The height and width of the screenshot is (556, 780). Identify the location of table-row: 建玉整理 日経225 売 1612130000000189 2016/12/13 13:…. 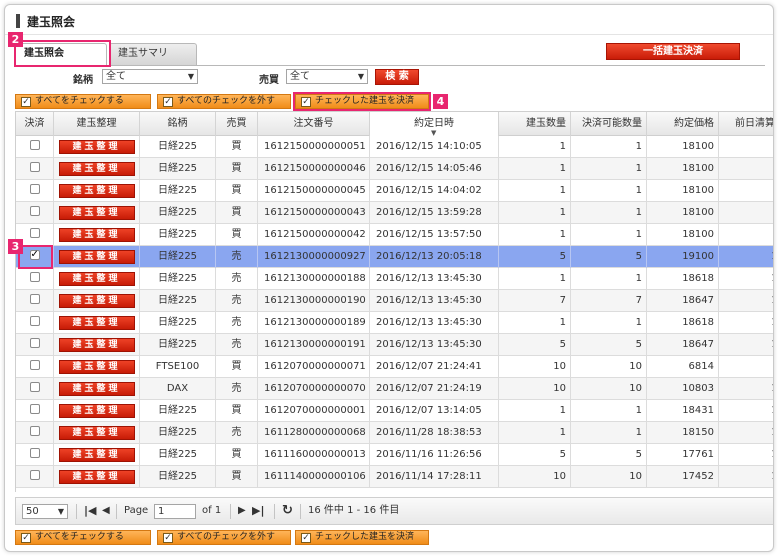
(394, 323).